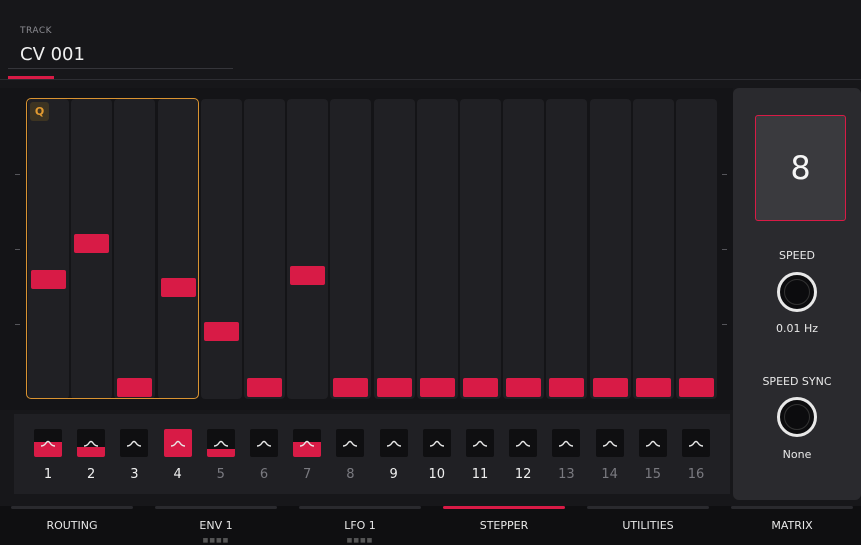 This screenshot has height=545, width=861. Describe the element at coordinates (48, 474) in the screenshot. I see `step-number: 1` at that location.